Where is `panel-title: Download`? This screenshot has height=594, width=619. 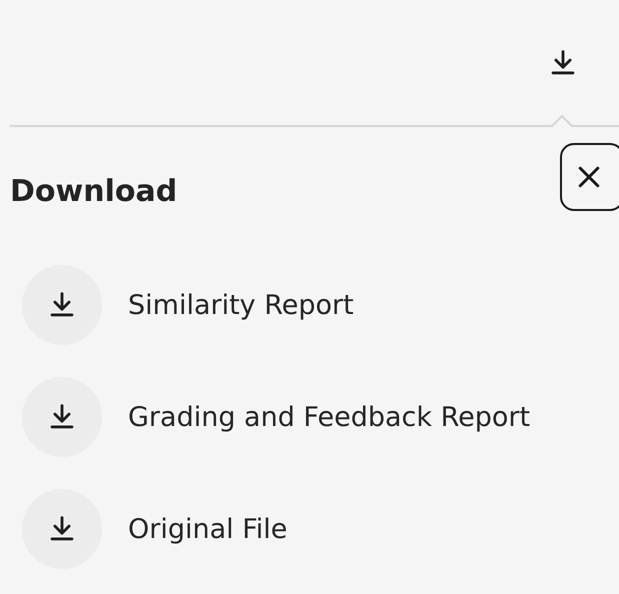
panel-title: Download is located at coordinates (94, 191).